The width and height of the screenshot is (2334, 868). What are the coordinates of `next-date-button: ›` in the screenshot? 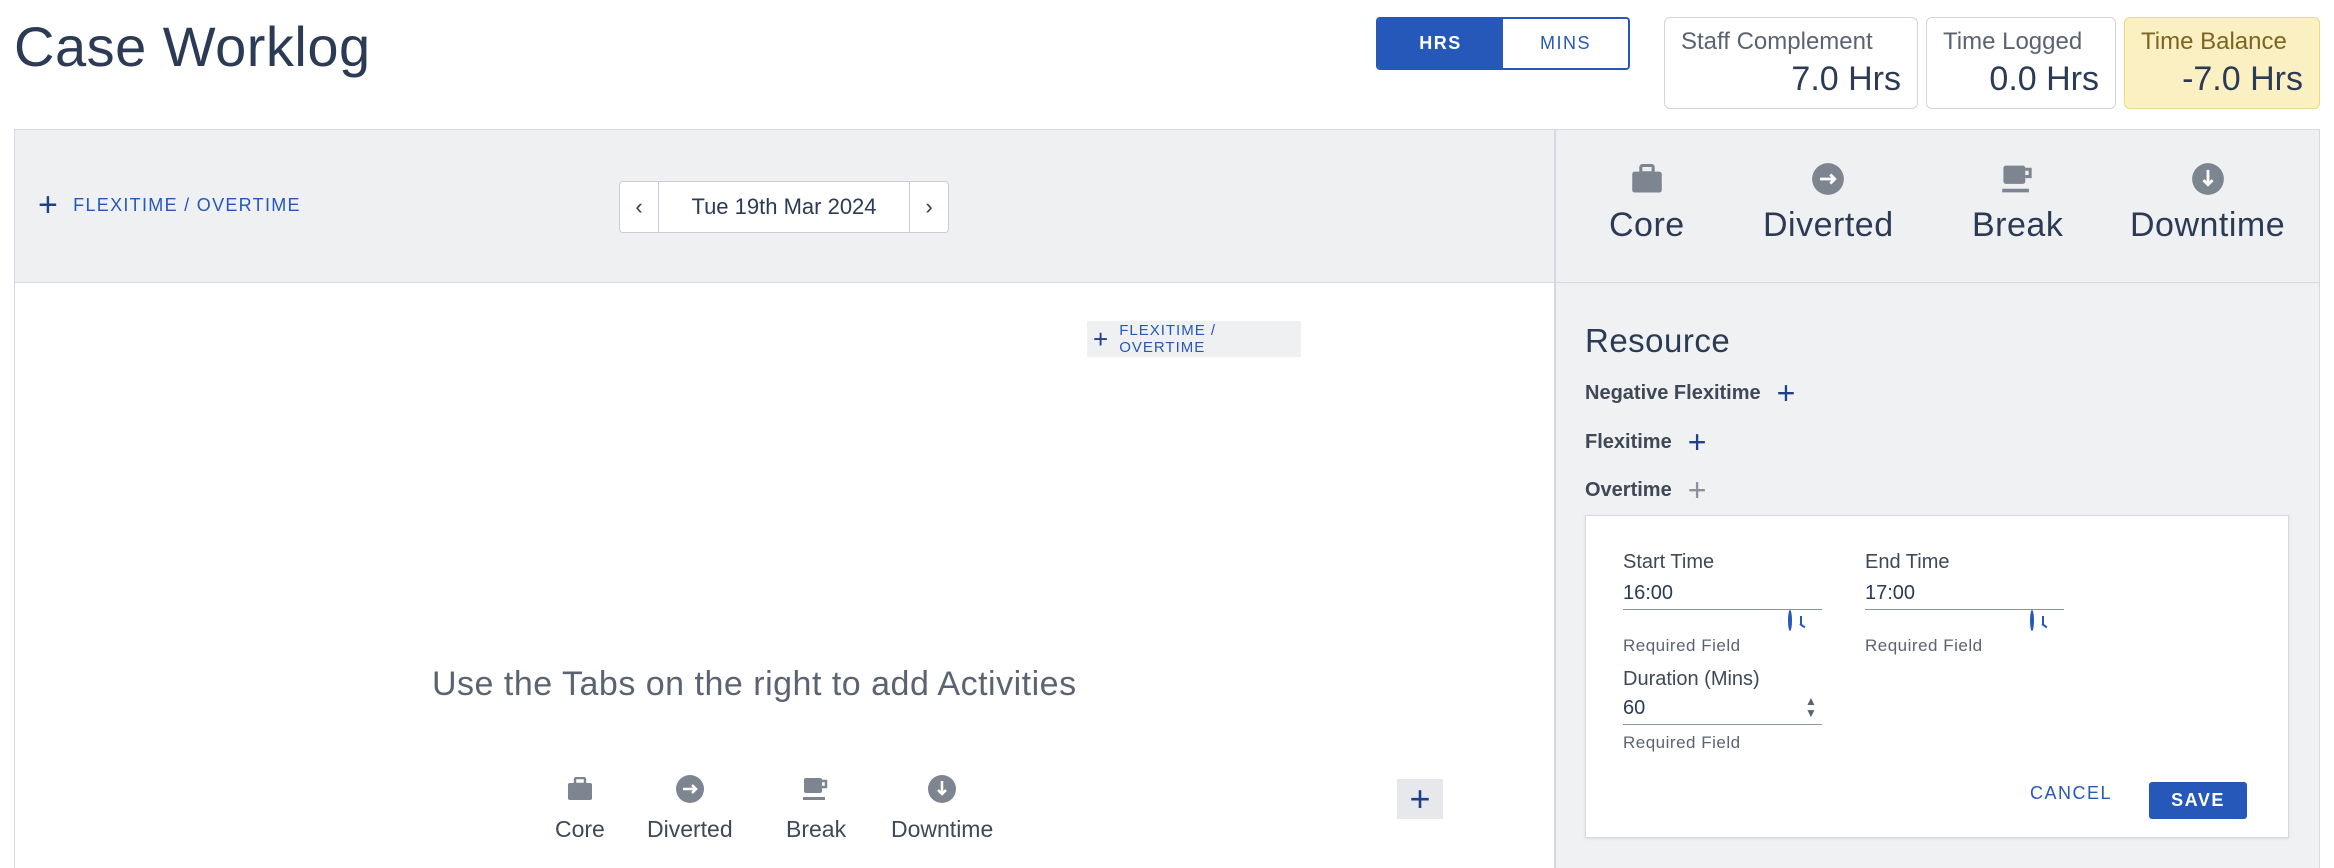 It's located at (929, 207).